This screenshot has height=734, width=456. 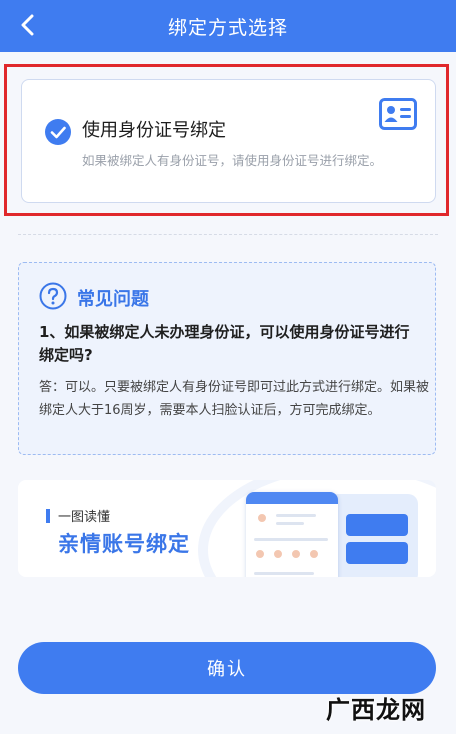 I want to click on banner-tag: 一图读懂, so click(x=78, y=515).